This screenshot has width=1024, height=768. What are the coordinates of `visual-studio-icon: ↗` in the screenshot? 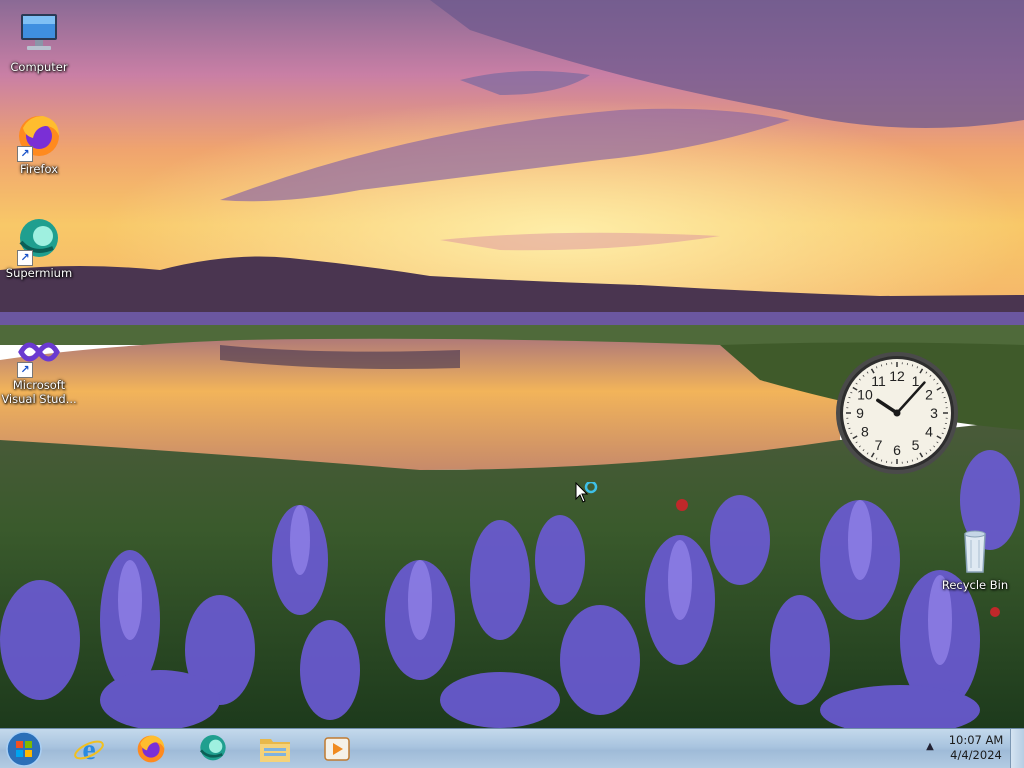 It's located at (39, 353).